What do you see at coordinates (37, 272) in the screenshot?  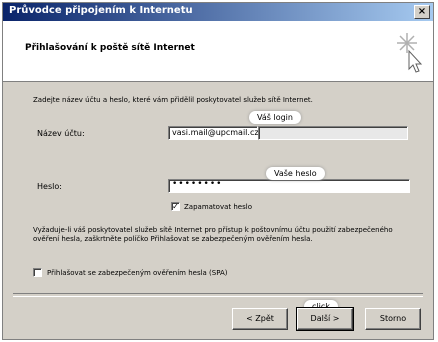 I see `spa-checkbox` at bounding box center [37, 272].